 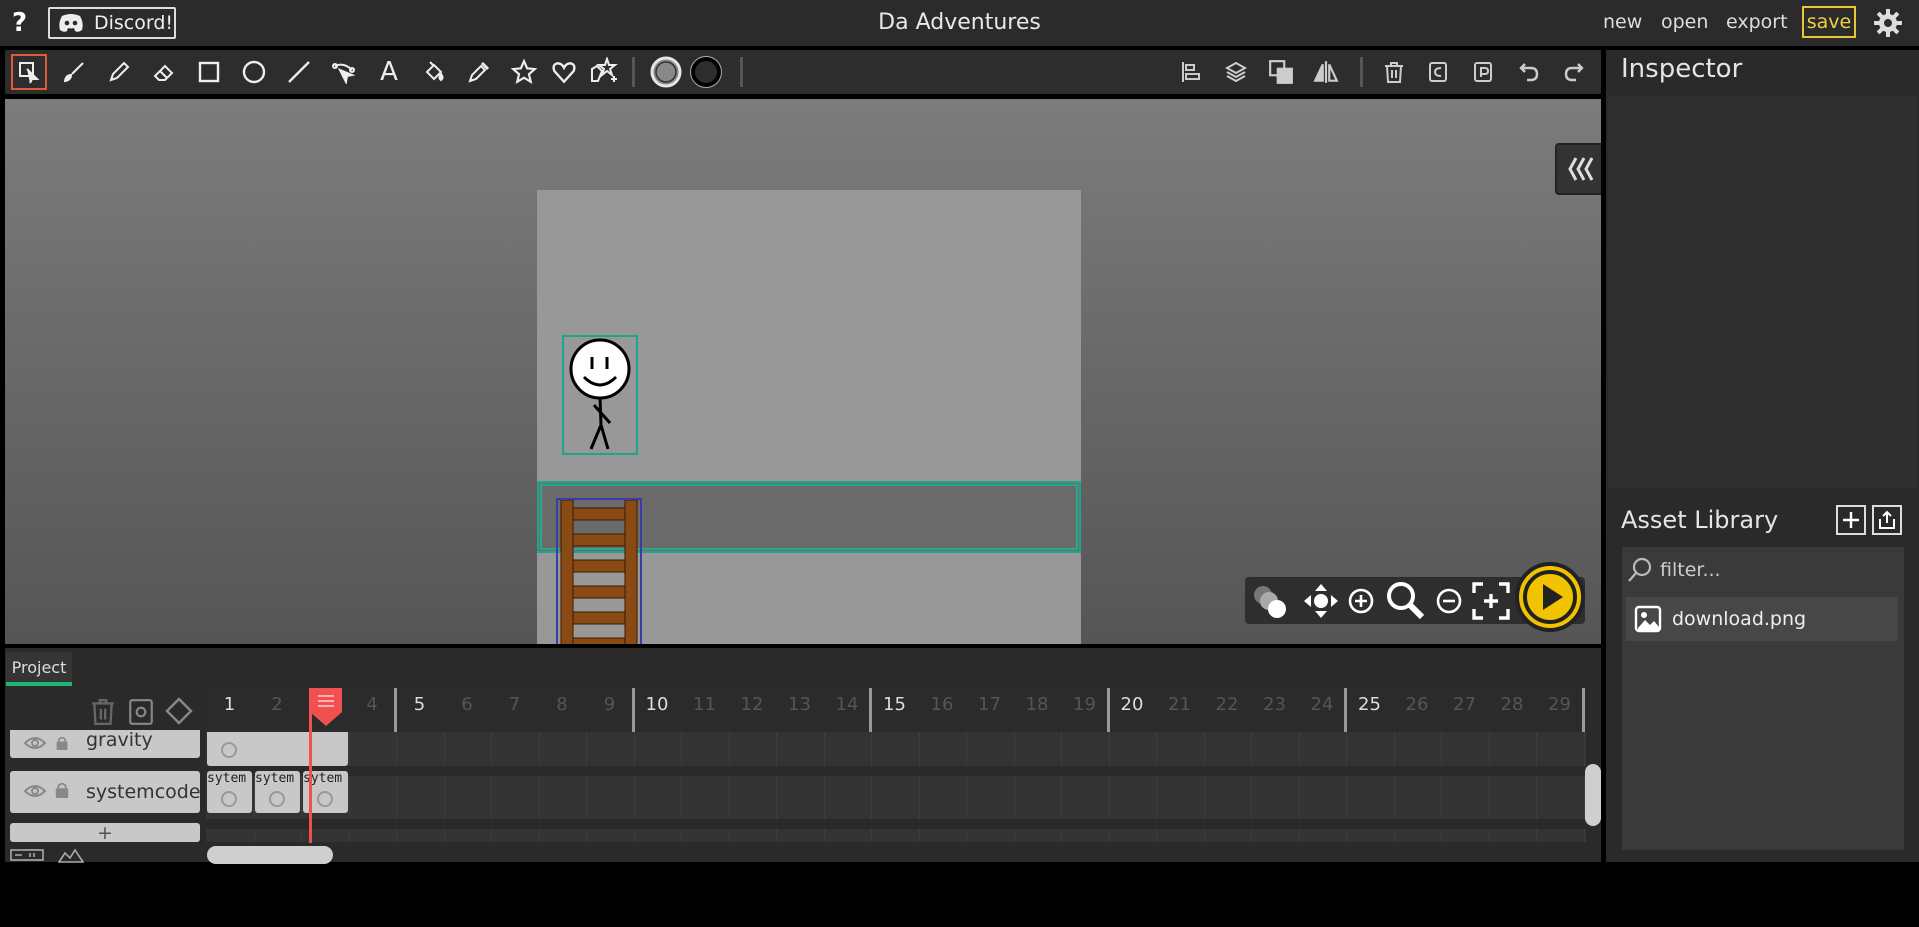 What do you see at coordinates (1326, 72) in the screenshot?
I see `flip-icon` at bounding box center [1326, 72].